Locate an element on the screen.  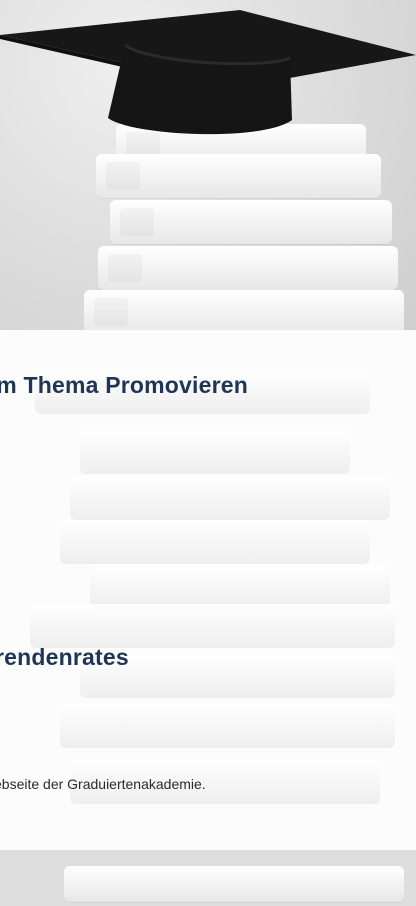
section-heading-doktorandenrat: erendenrates is located at coordinates (64, 657).